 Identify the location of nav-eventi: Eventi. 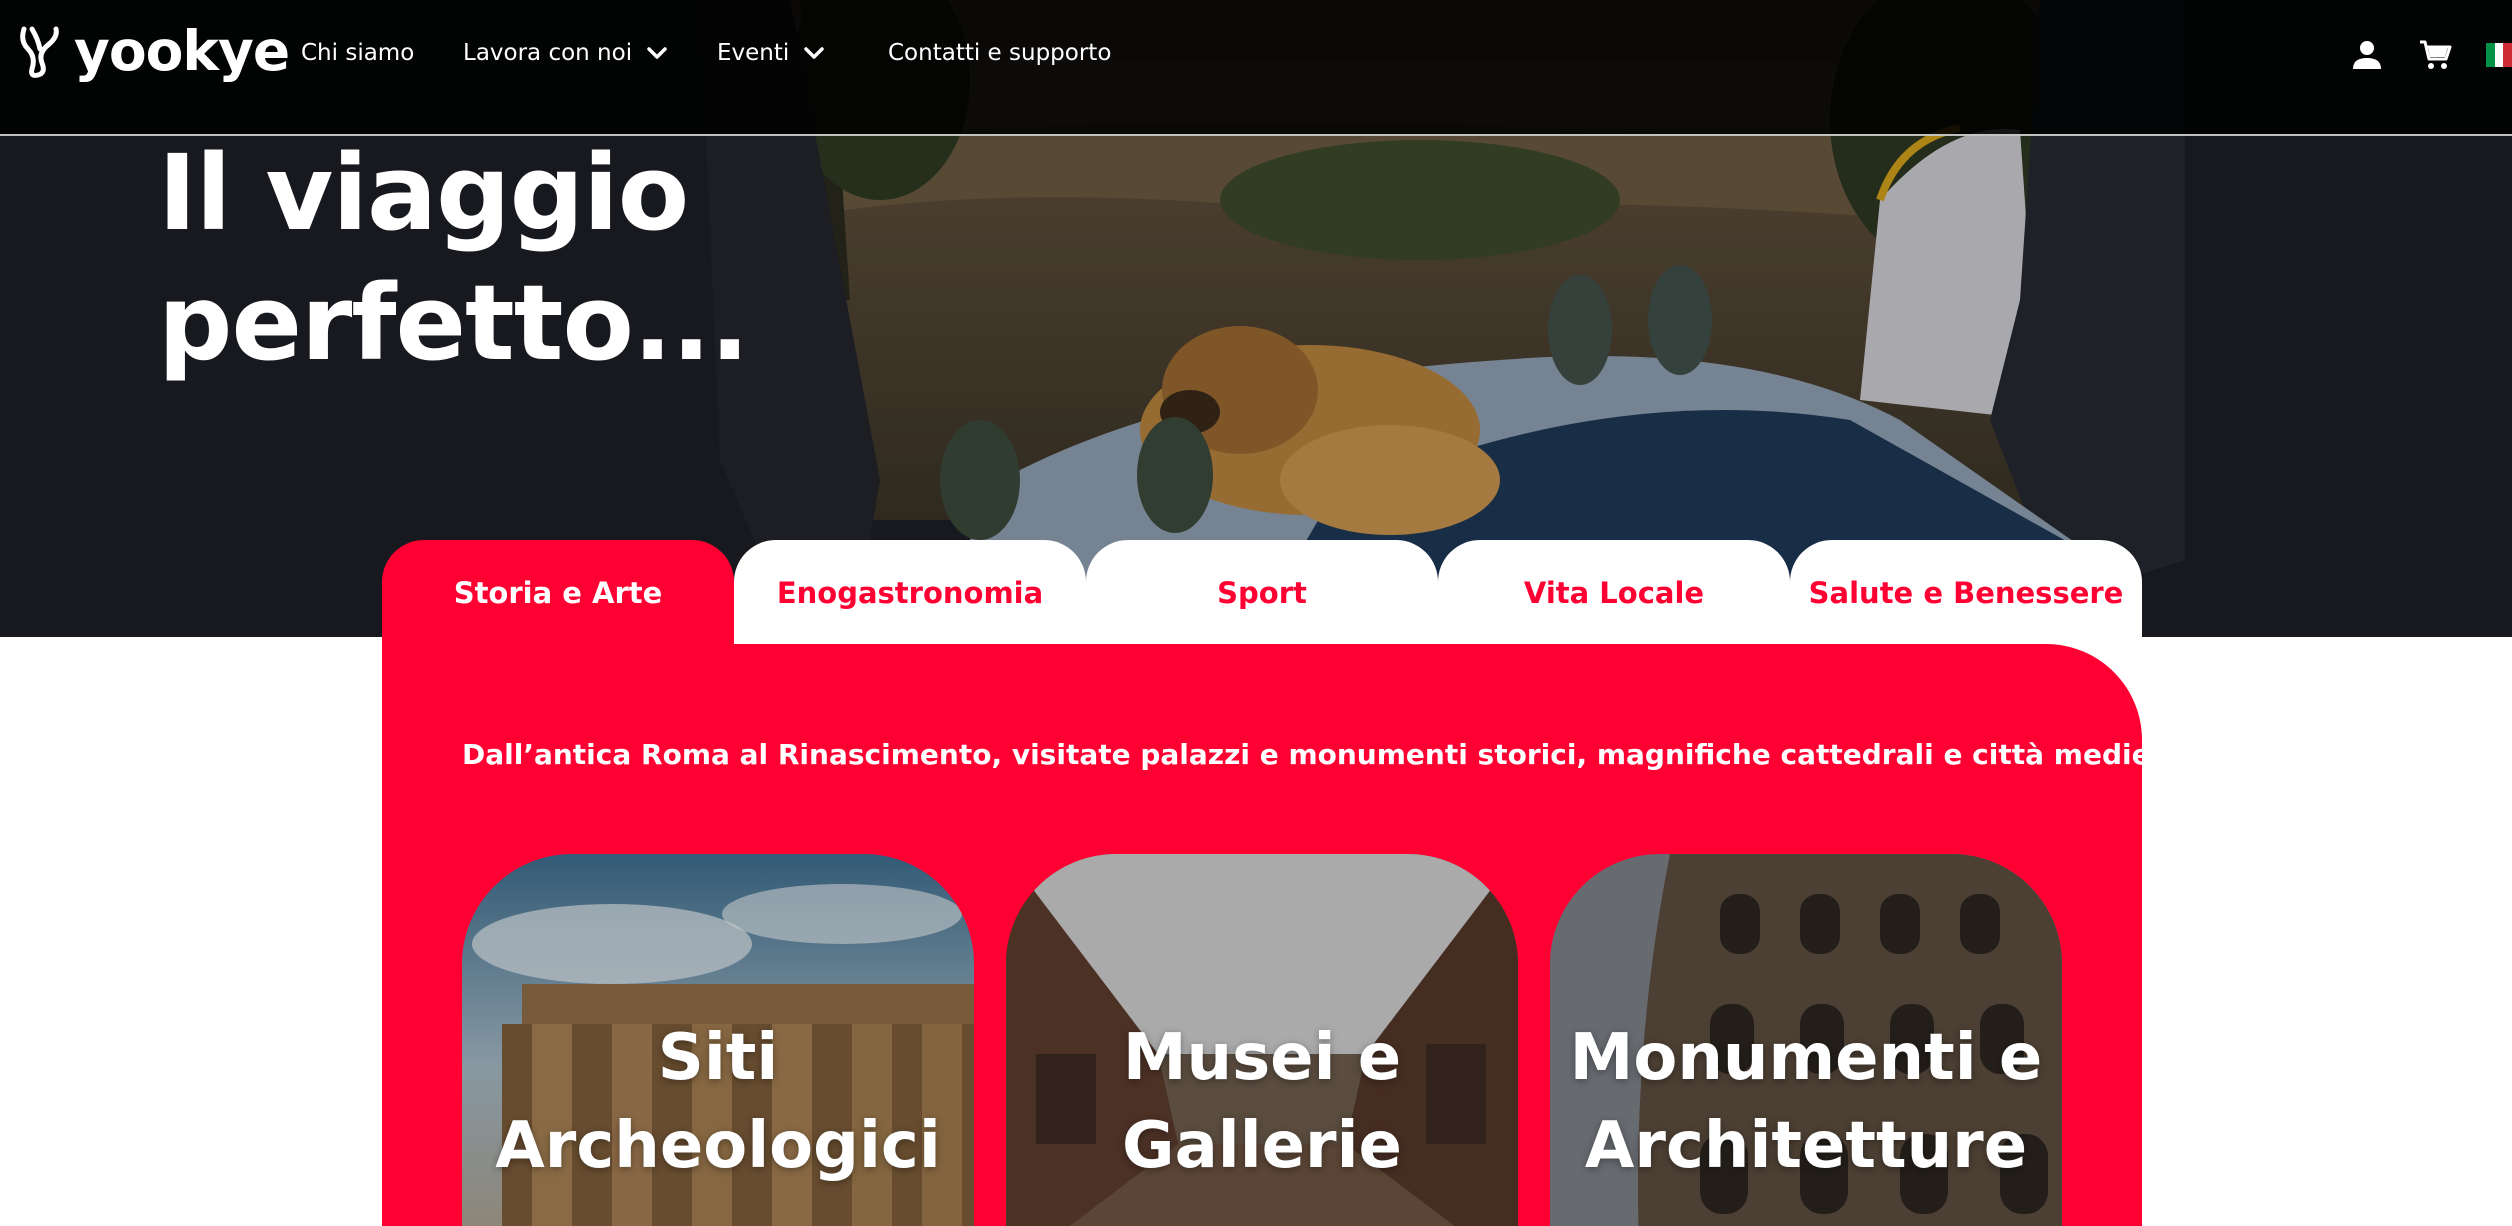
(771, 53).